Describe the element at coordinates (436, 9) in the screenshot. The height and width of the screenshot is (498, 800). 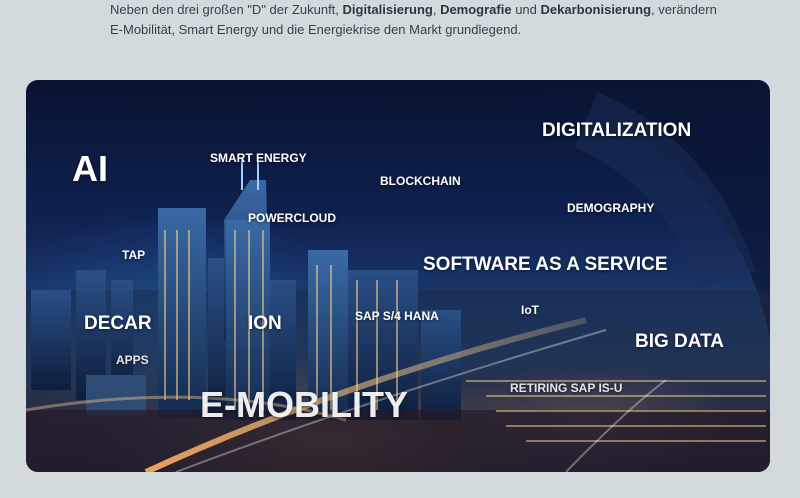
I see `intro-text-2: ,` at that location.